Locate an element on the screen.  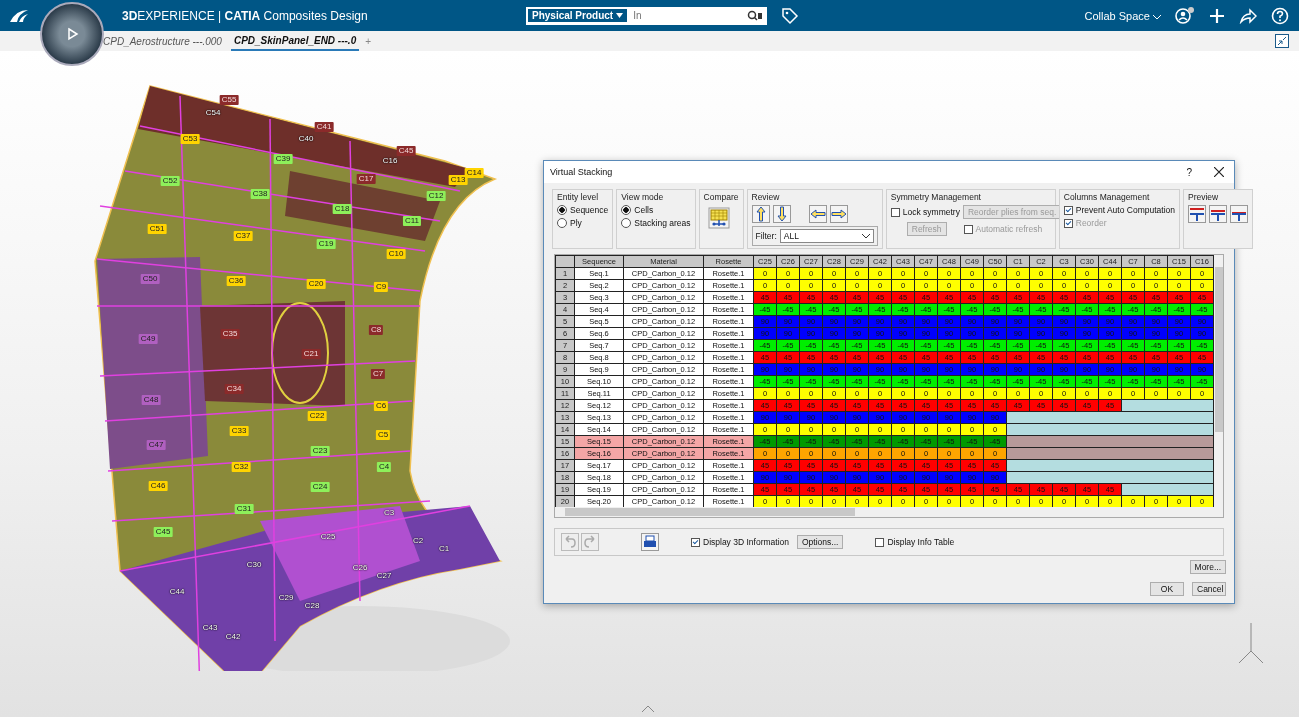
zone-label: C22 is located at coordinates (317, 416).